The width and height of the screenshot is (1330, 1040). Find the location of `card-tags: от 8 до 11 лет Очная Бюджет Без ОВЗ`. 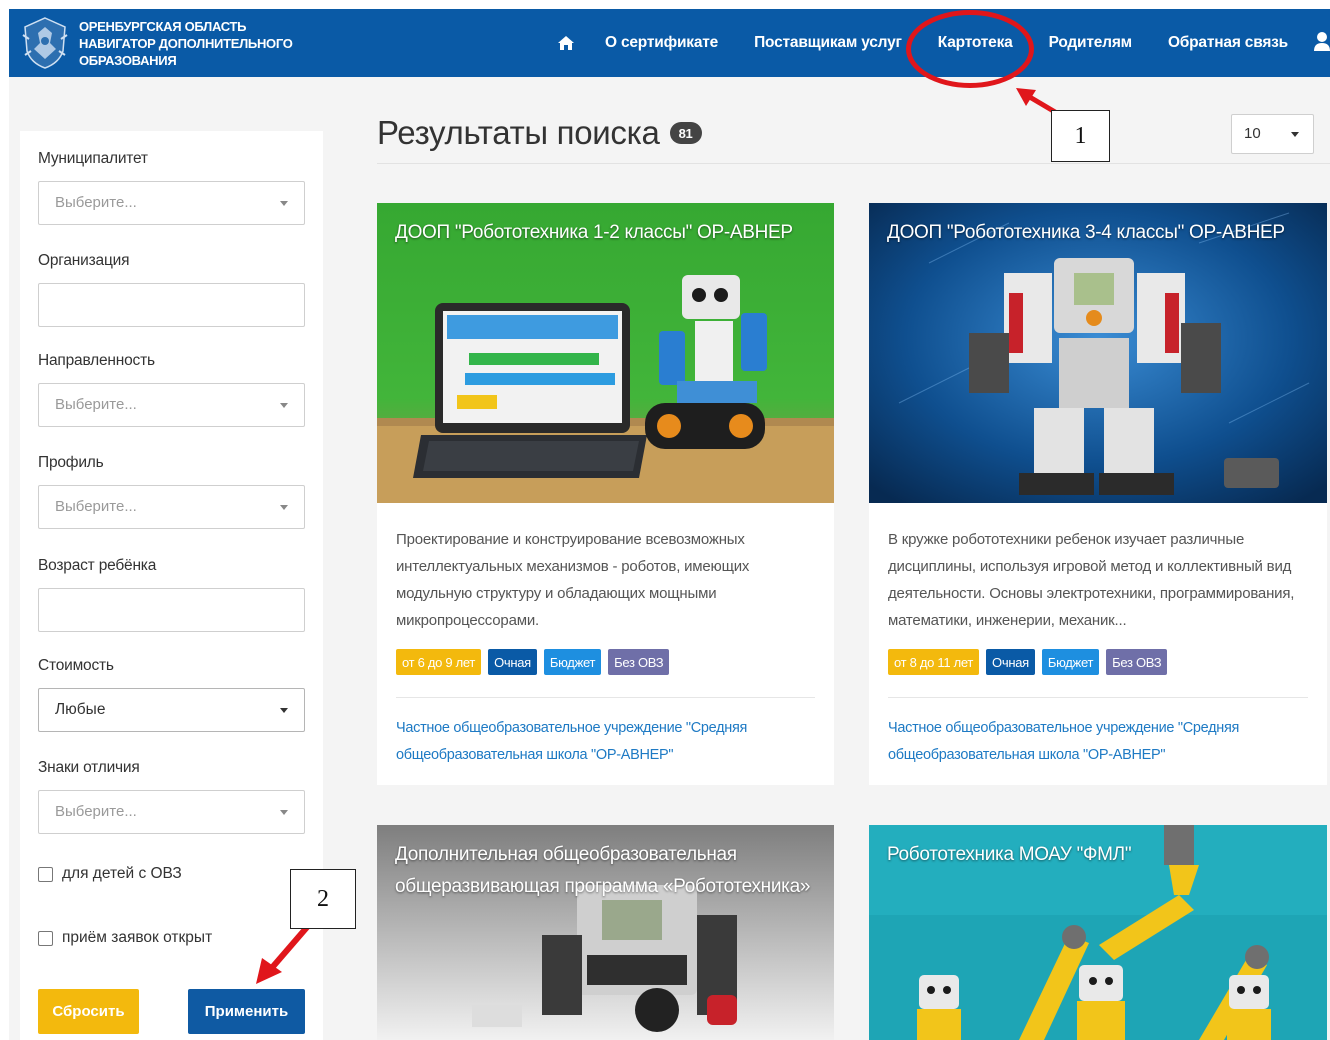

card-tags: от 8 до 11 лет Очная Бюджет Без ОВЗ is located at coordinates (1031, 662).